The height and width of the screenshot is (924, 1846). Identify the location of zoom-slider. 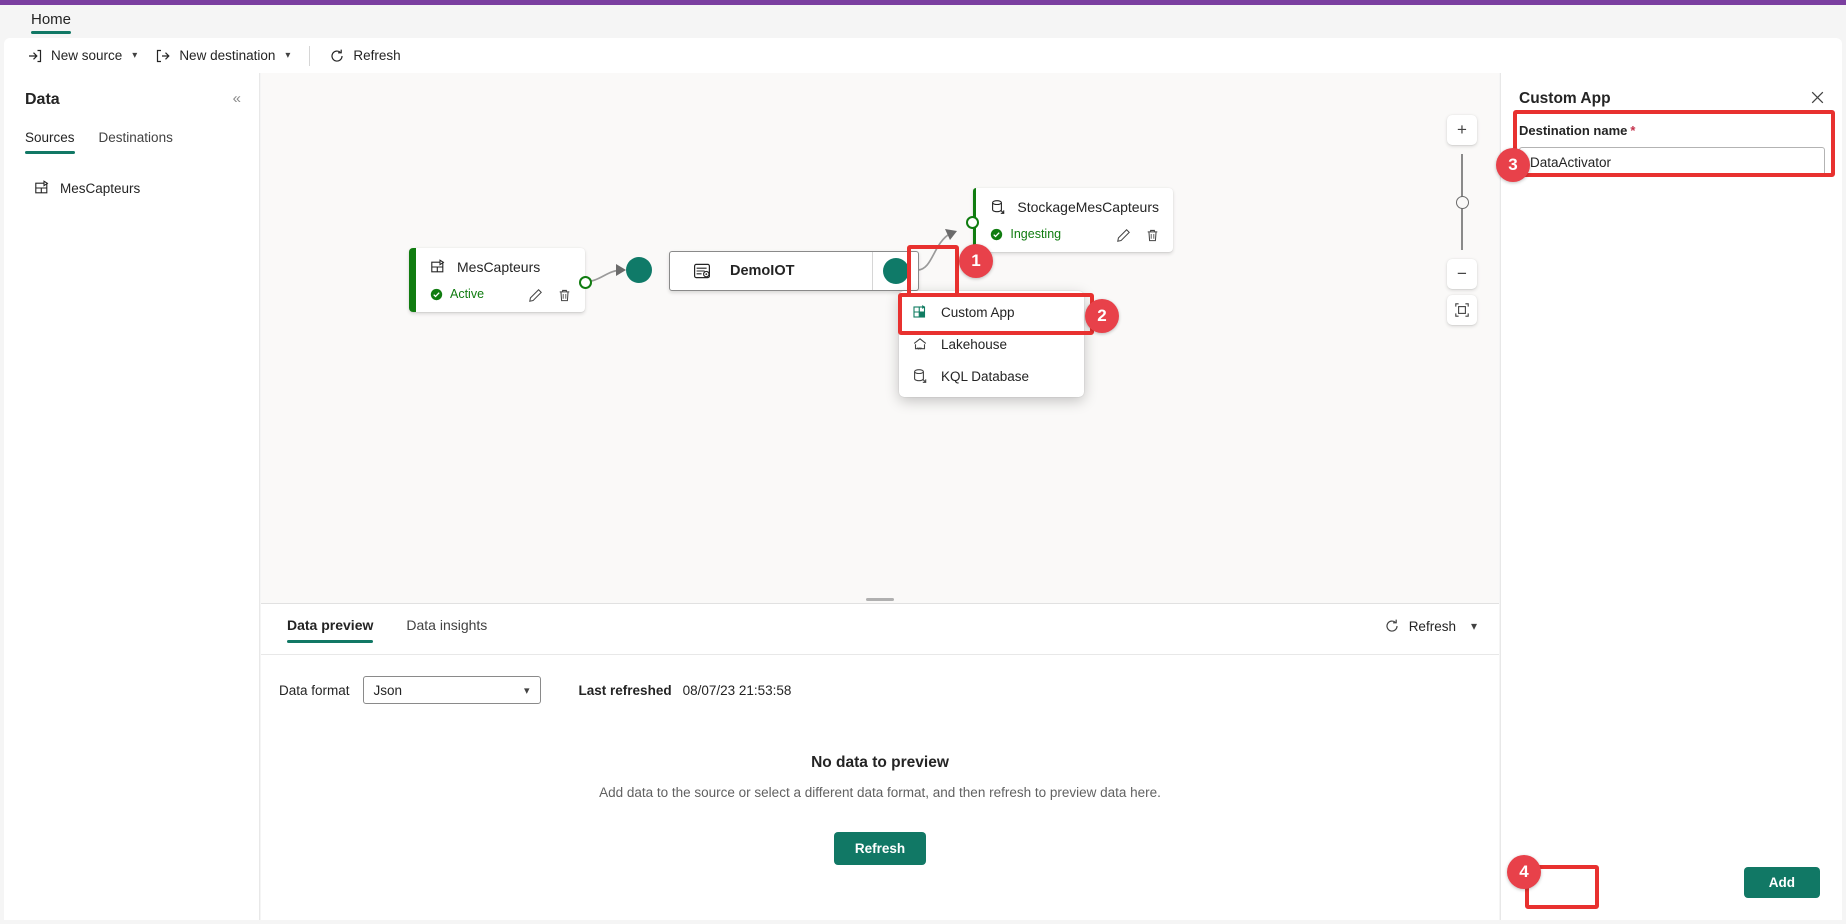
(1462, 202).